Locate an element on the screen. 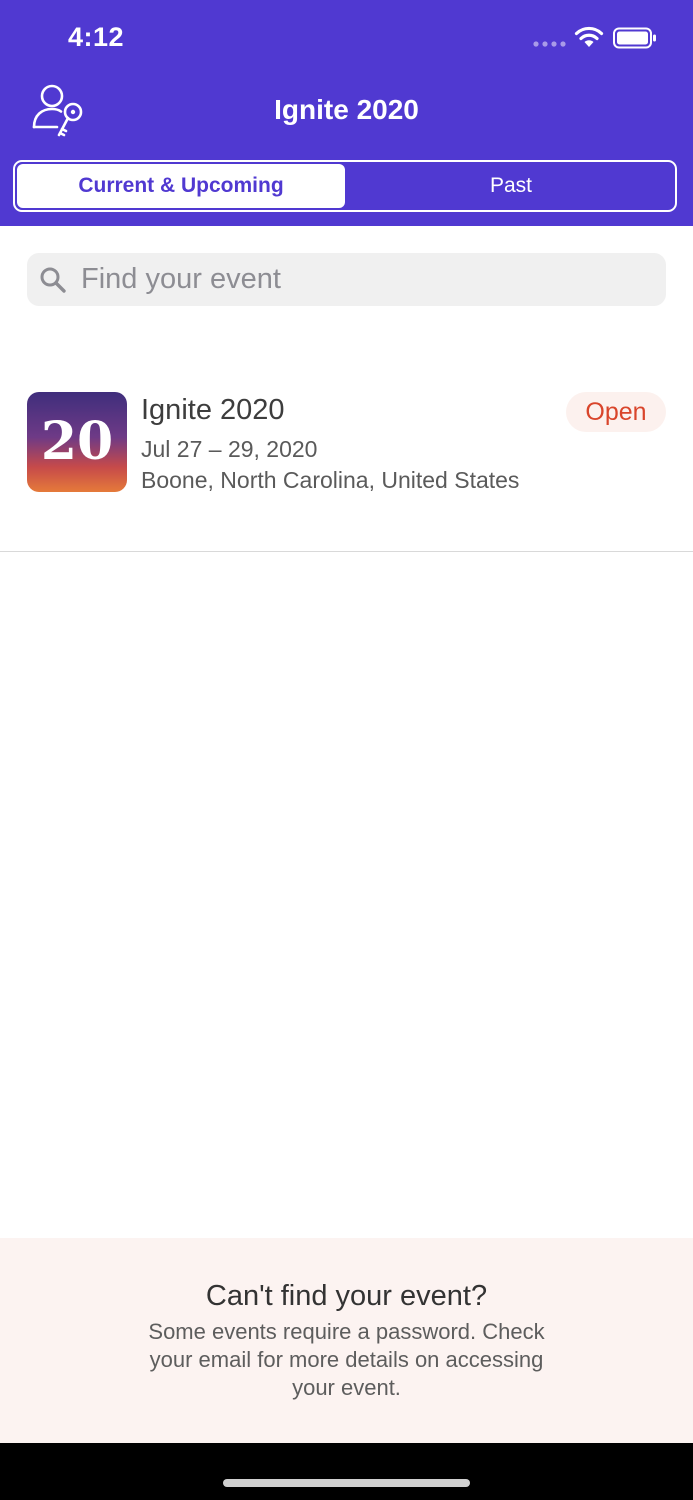  event-location: Boone, North Carolina, United States is located at coordinates (330, 480).